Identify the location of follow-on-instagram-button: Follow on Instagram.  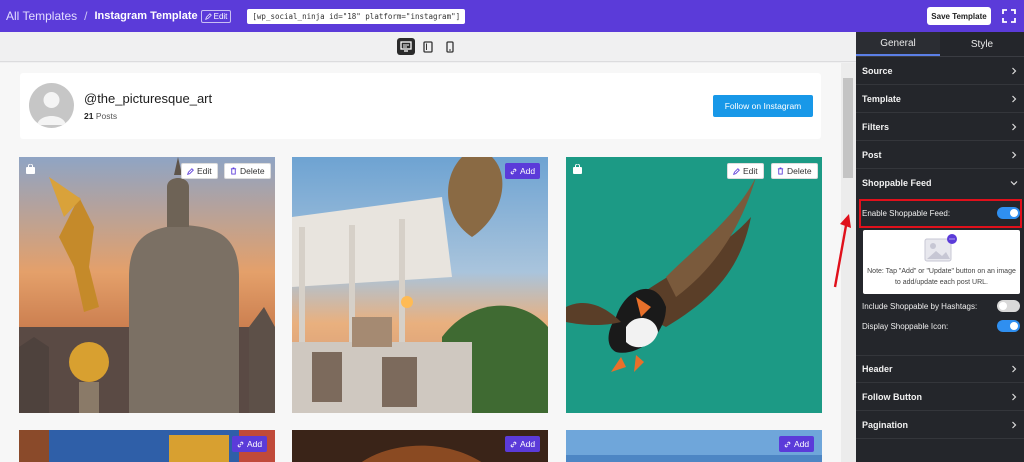
(763, 106).